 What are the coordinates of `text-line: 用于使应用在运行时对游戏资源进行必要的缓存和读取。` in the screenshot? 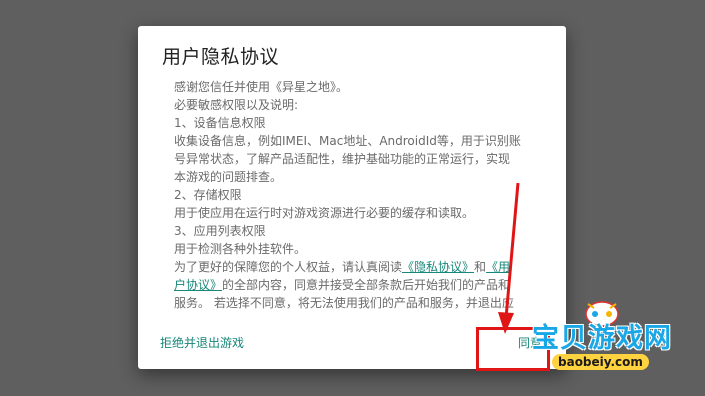 It's located at (324, 213).